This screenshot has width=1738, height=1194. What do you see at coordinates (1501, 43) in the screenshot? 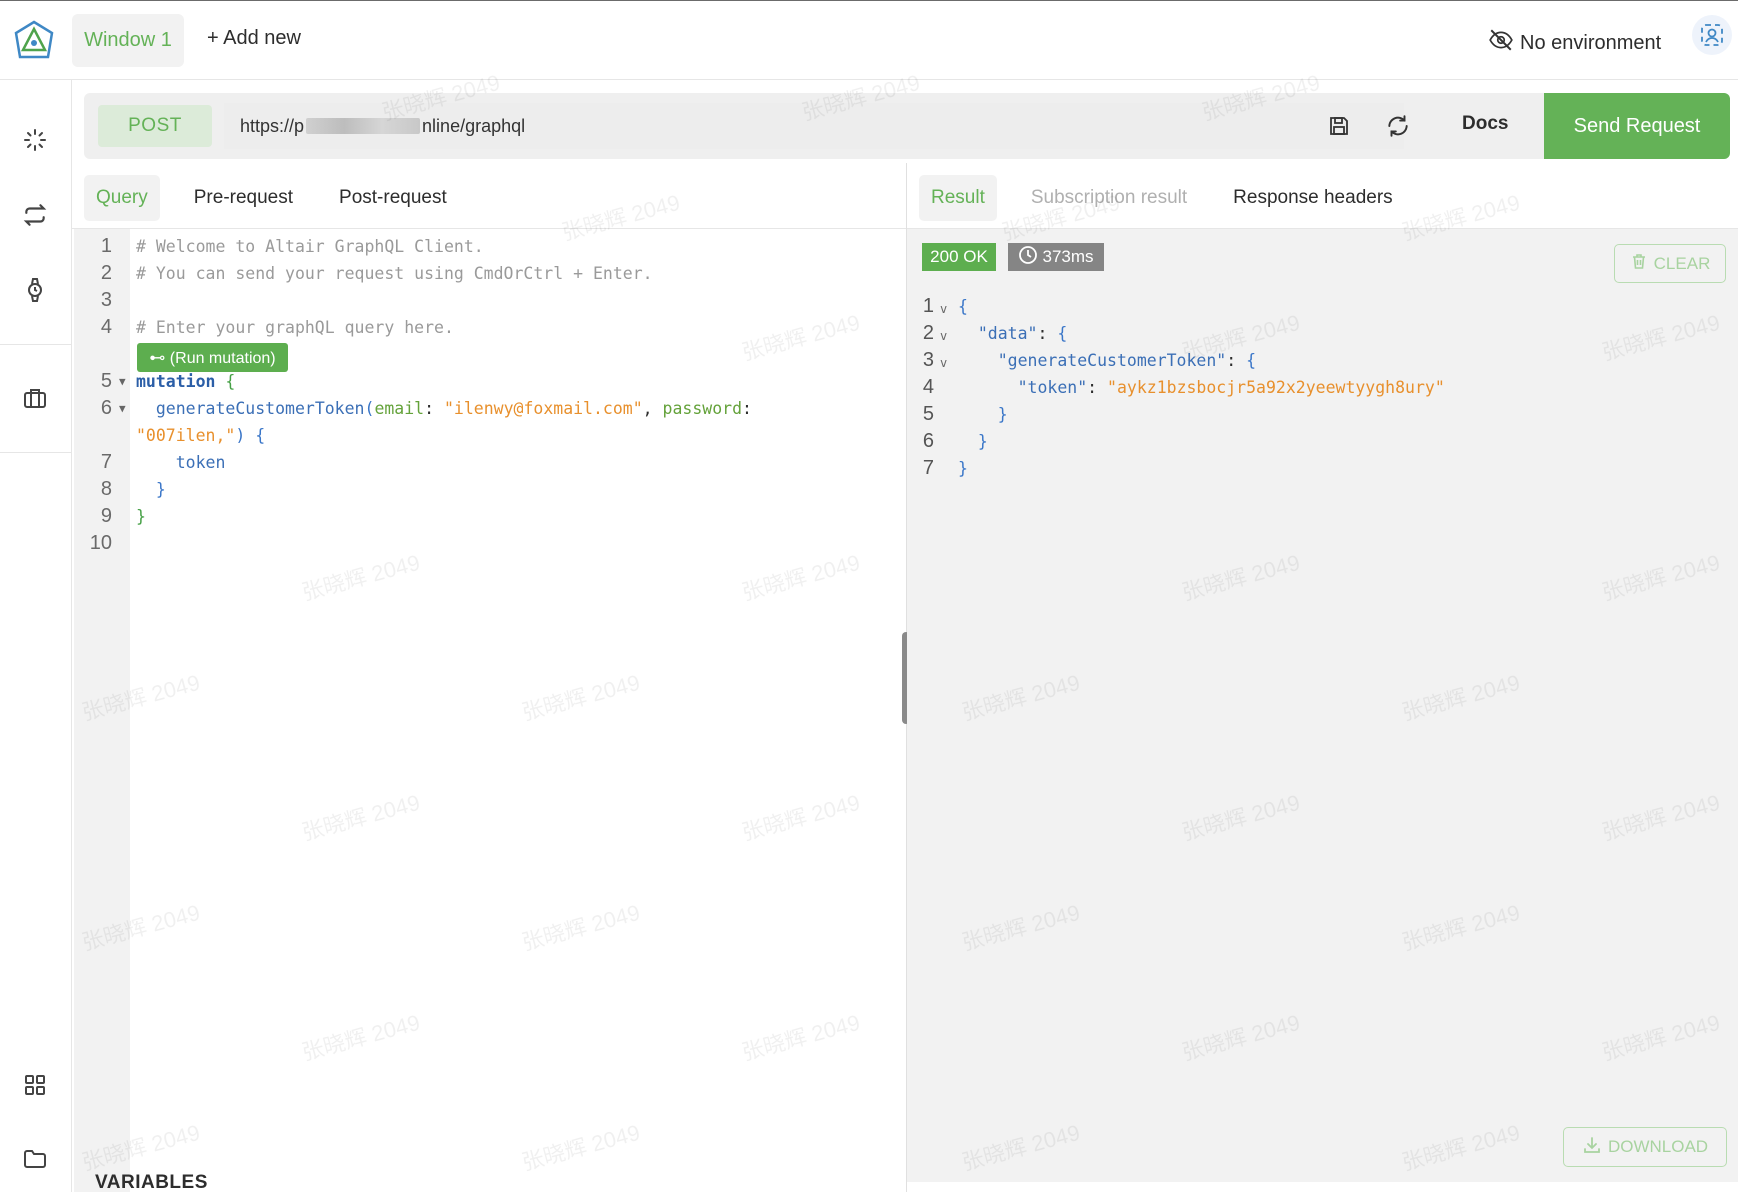
I see `eye-off-icon` at bounding box center [1501, 43].